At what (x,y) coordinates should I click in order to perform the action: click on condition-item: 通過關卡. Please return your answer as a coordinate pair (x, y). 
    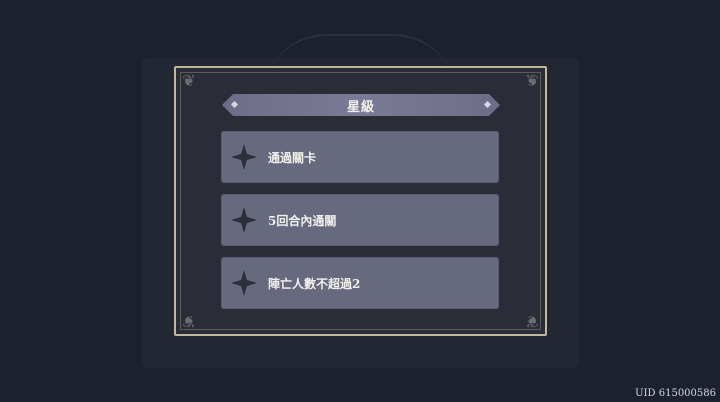
    Looking at the image, I should click on (360, 157).